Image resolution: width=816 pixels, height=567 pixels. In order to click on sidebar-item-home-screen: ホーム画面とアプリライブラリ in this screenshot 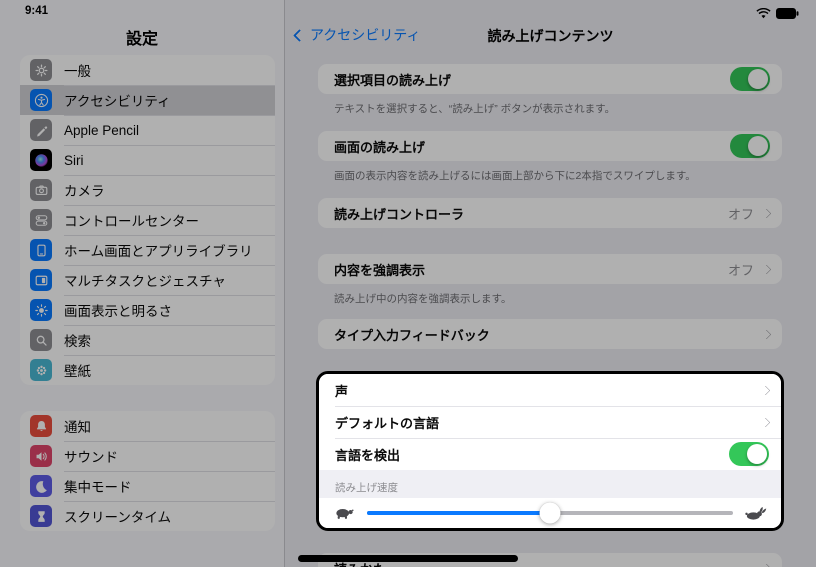, I will do `click(147, 250)`.